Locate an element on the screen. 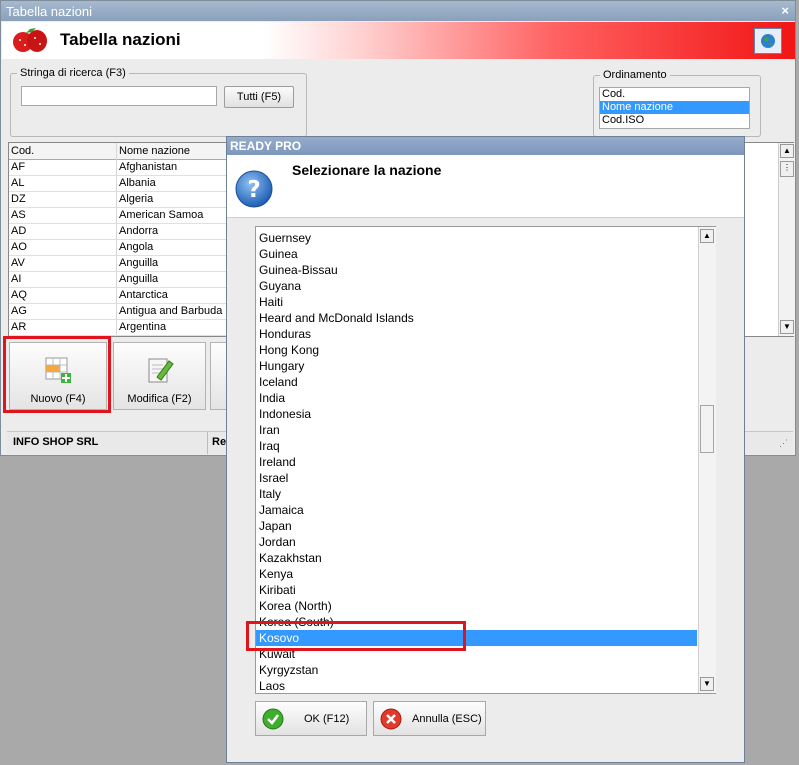  table-row: AR Argentina is located at coordinates (121, 327).